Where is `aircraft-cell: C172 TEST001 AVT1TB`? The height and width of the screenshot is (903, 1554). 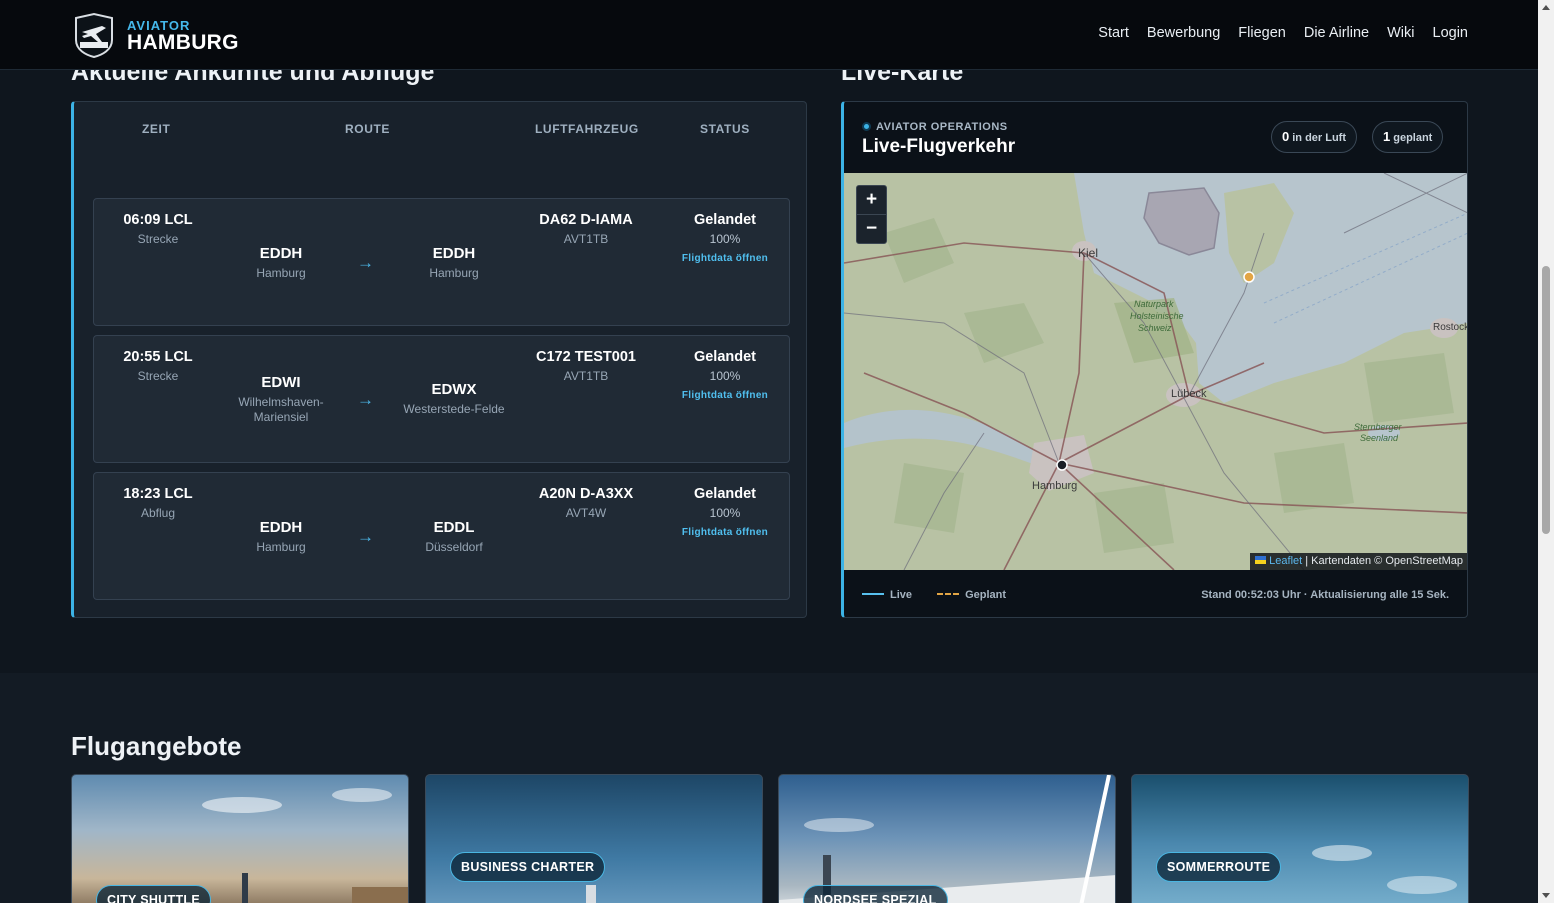 aircraft-cell: C172 TEST001 AVT1TB is located at coordinates (586, 366).